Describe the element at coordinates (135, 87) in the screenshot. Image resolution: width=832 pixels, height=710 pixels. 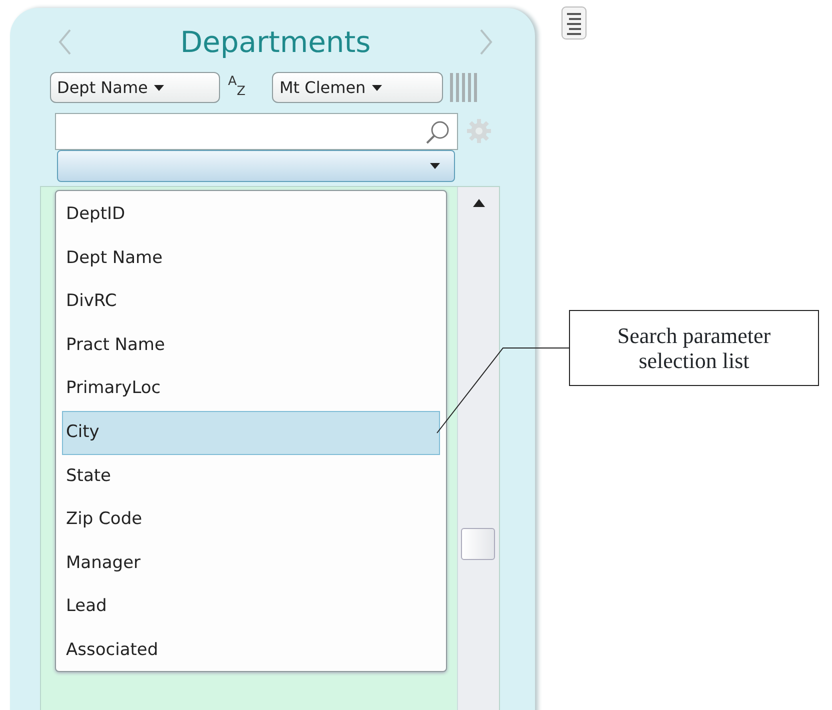
I see `sort-field-dropdown: Dept Name` at that location.